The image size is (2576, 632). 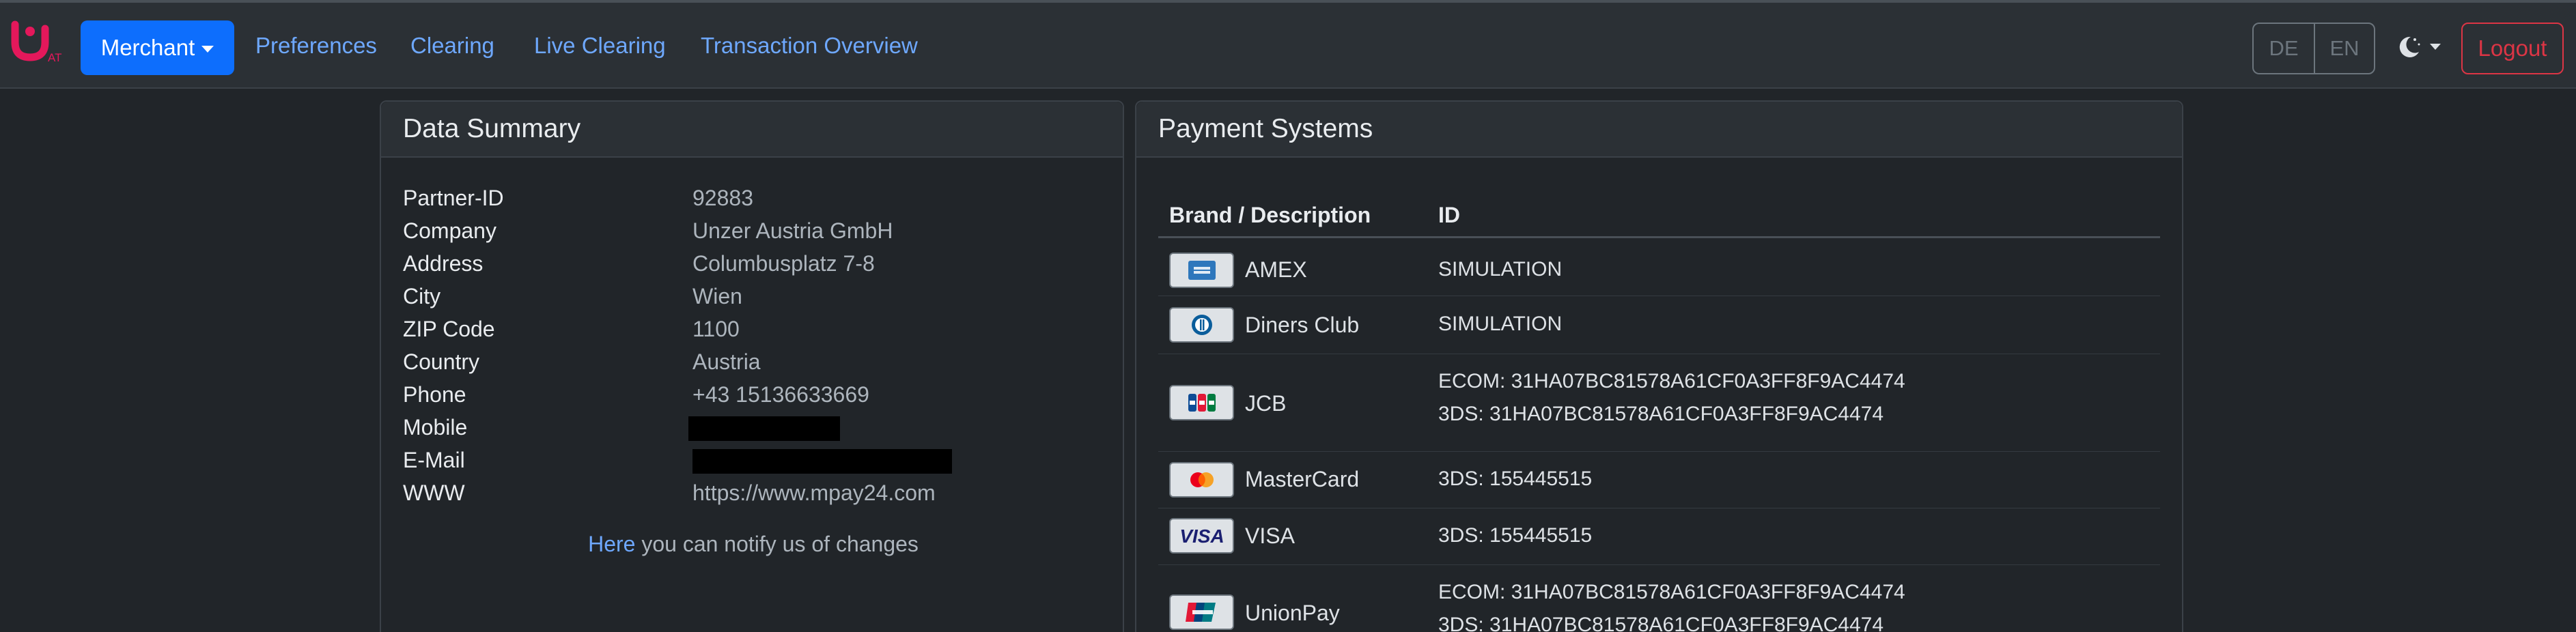 What do you see at coordinates (54, 58) in the screenshot?
I see `svg-text: AT` at bounding box center [54, 58].